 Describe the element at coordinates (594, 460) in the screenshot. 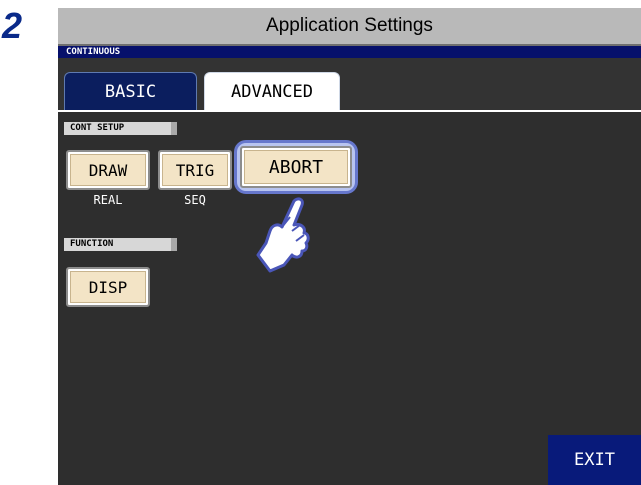

I see `exit-button: EXIT` at that location.